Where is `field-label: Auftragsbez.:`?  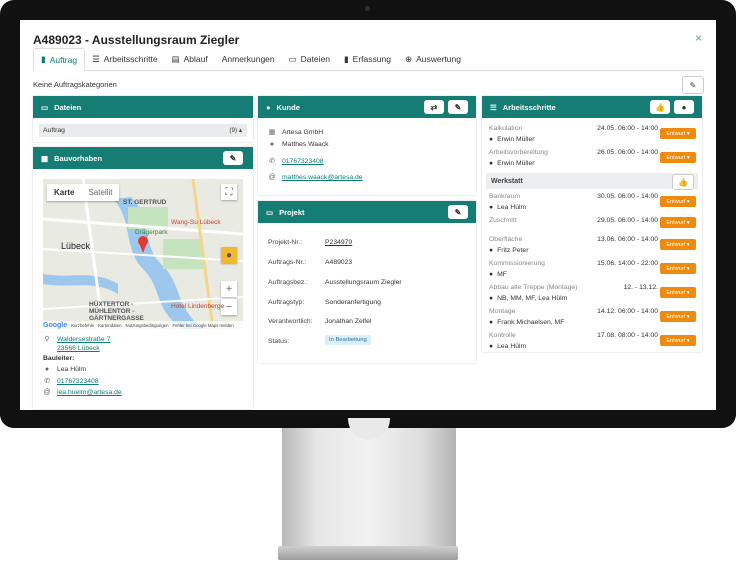 field-label: Auftragsbez.: is located at coordinates (288, 282).